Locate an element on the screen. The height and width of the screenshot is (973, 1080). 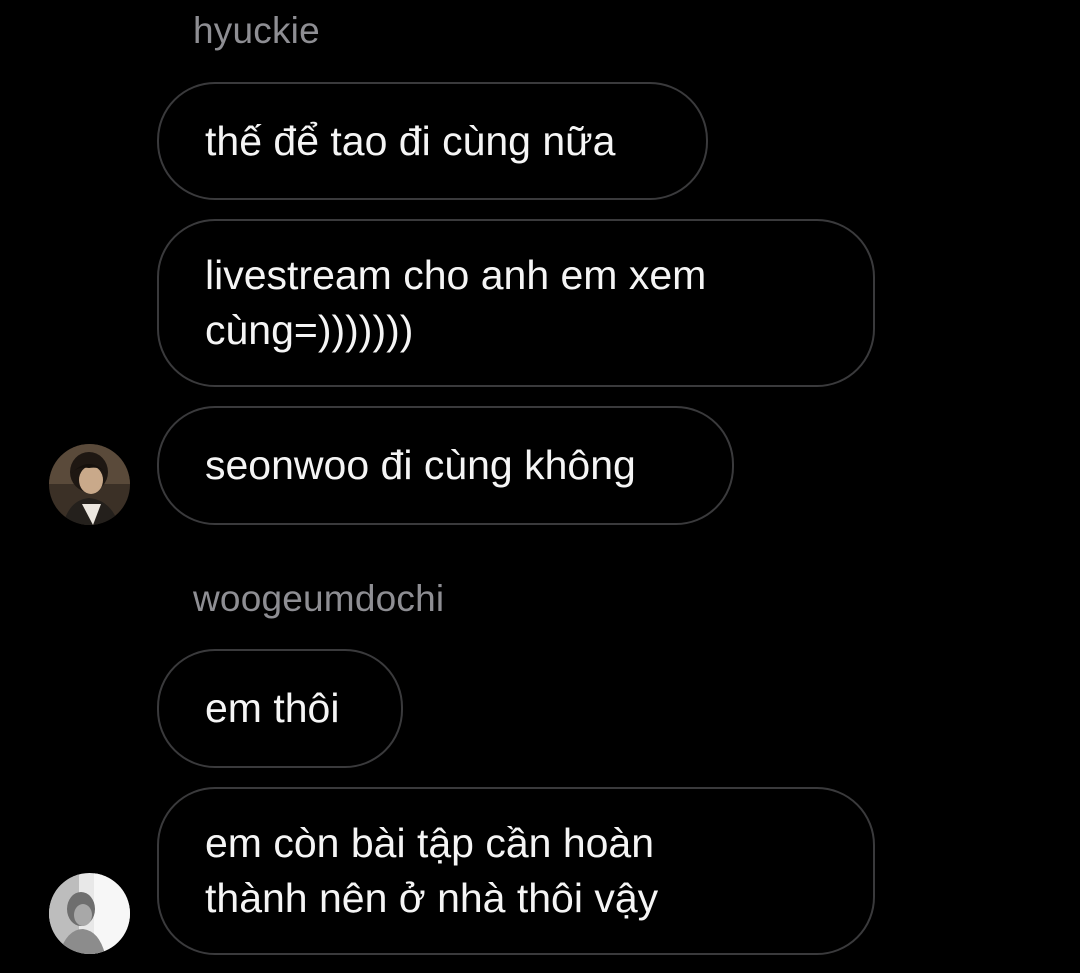
message-bubble: em thôi is located at coordinates (280, 708).